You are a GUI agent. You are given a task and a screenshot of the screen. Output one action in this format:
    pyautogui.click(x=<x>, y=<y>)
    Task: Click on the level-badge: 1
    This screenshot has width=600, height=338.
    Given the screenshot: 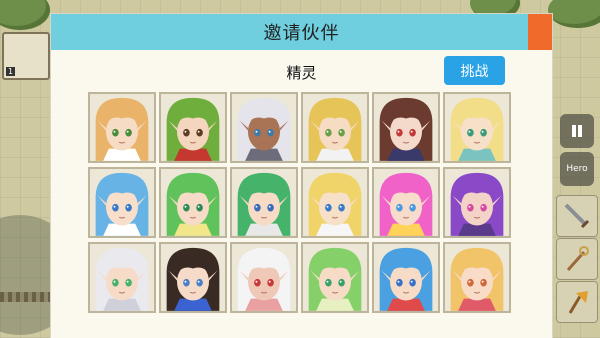 What is the action you would take?
    pyautogui.click(x=11, y=71)
    